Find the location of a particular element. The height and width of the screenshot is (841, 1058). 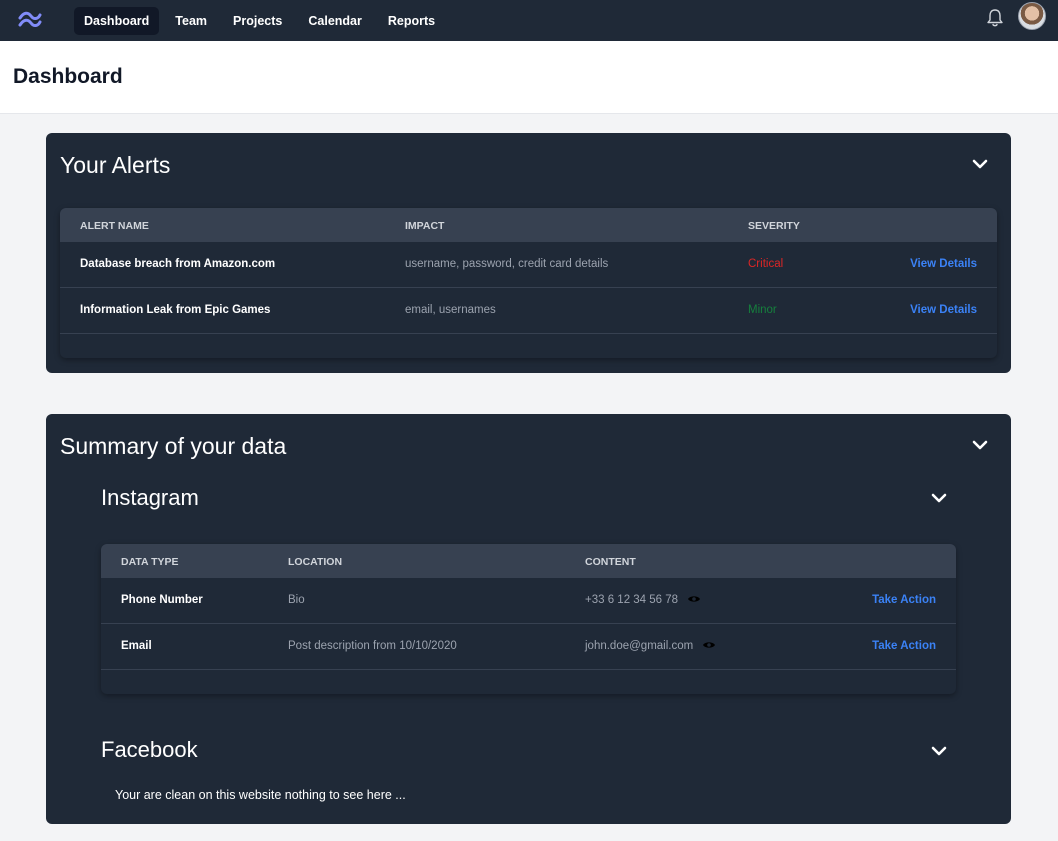

table-header: ALERT NAME IMPACT SEVERITY is located at coordinates (528, 225).